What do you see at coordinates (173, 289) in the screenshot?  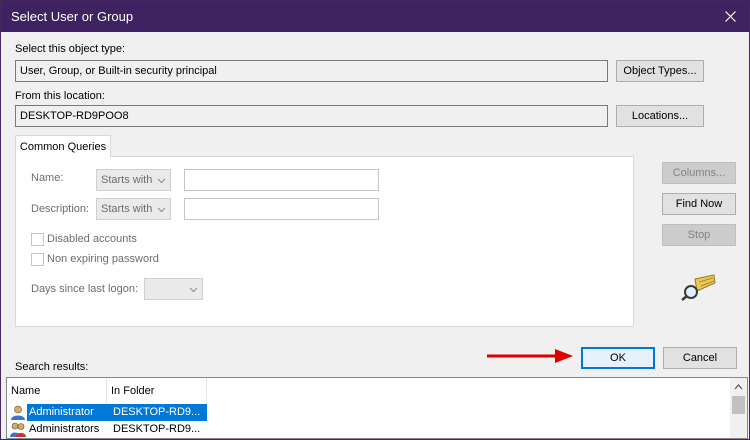 I see `days-since-logon-select` at bounding box center [173, 289].